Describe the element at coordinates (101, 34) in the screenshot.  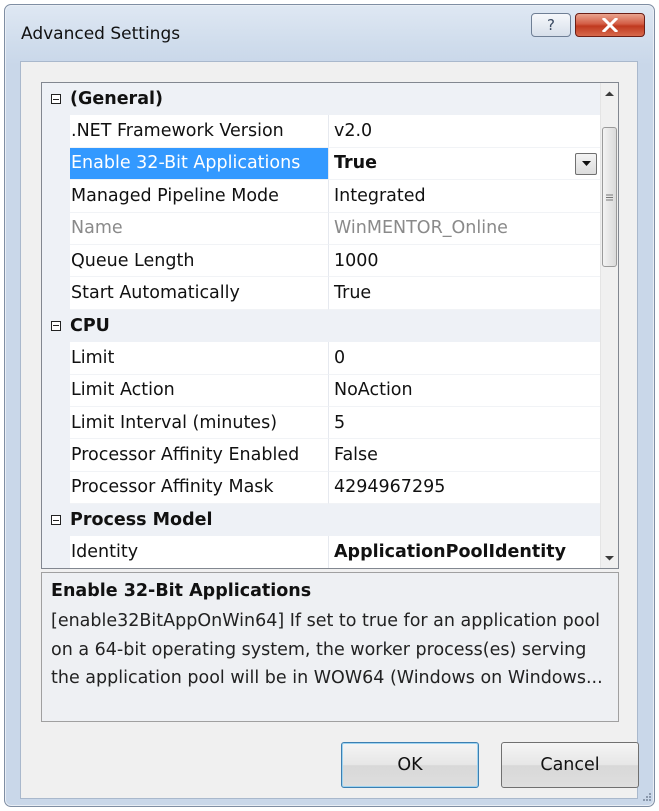
I see `dialog-title: Advanced Settings` at that location.